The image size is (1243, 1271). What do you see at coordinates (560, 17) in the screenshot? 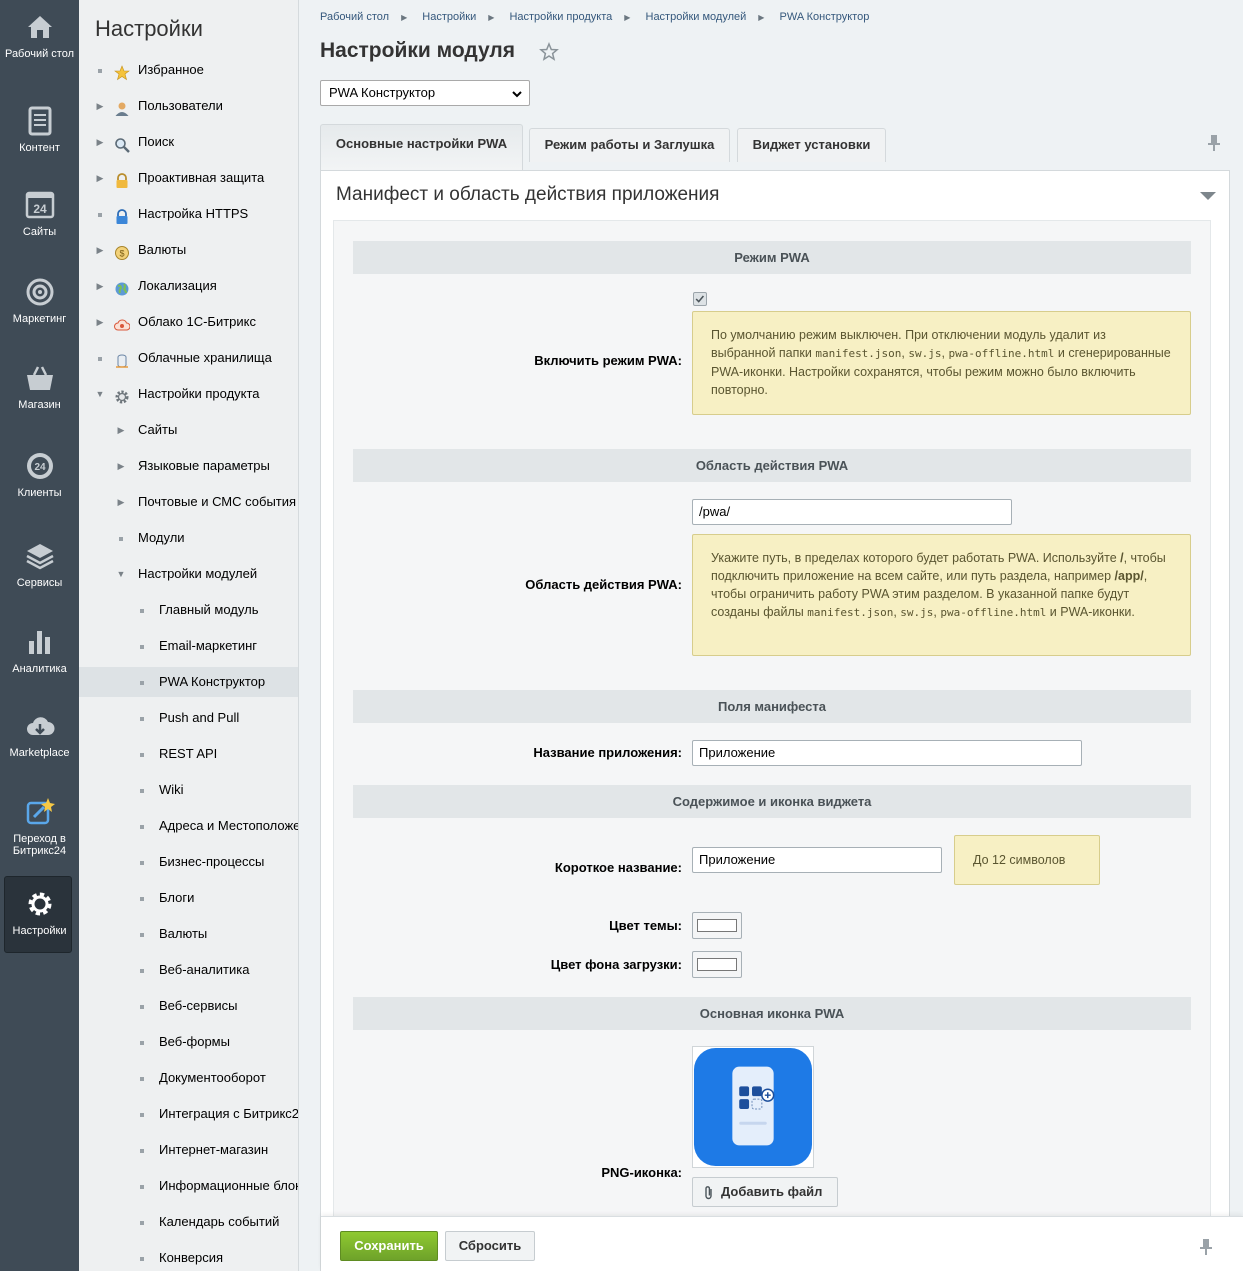
I see `breadcrumb-product-settings: Настройки продукта` at bounding box center [560, 17].